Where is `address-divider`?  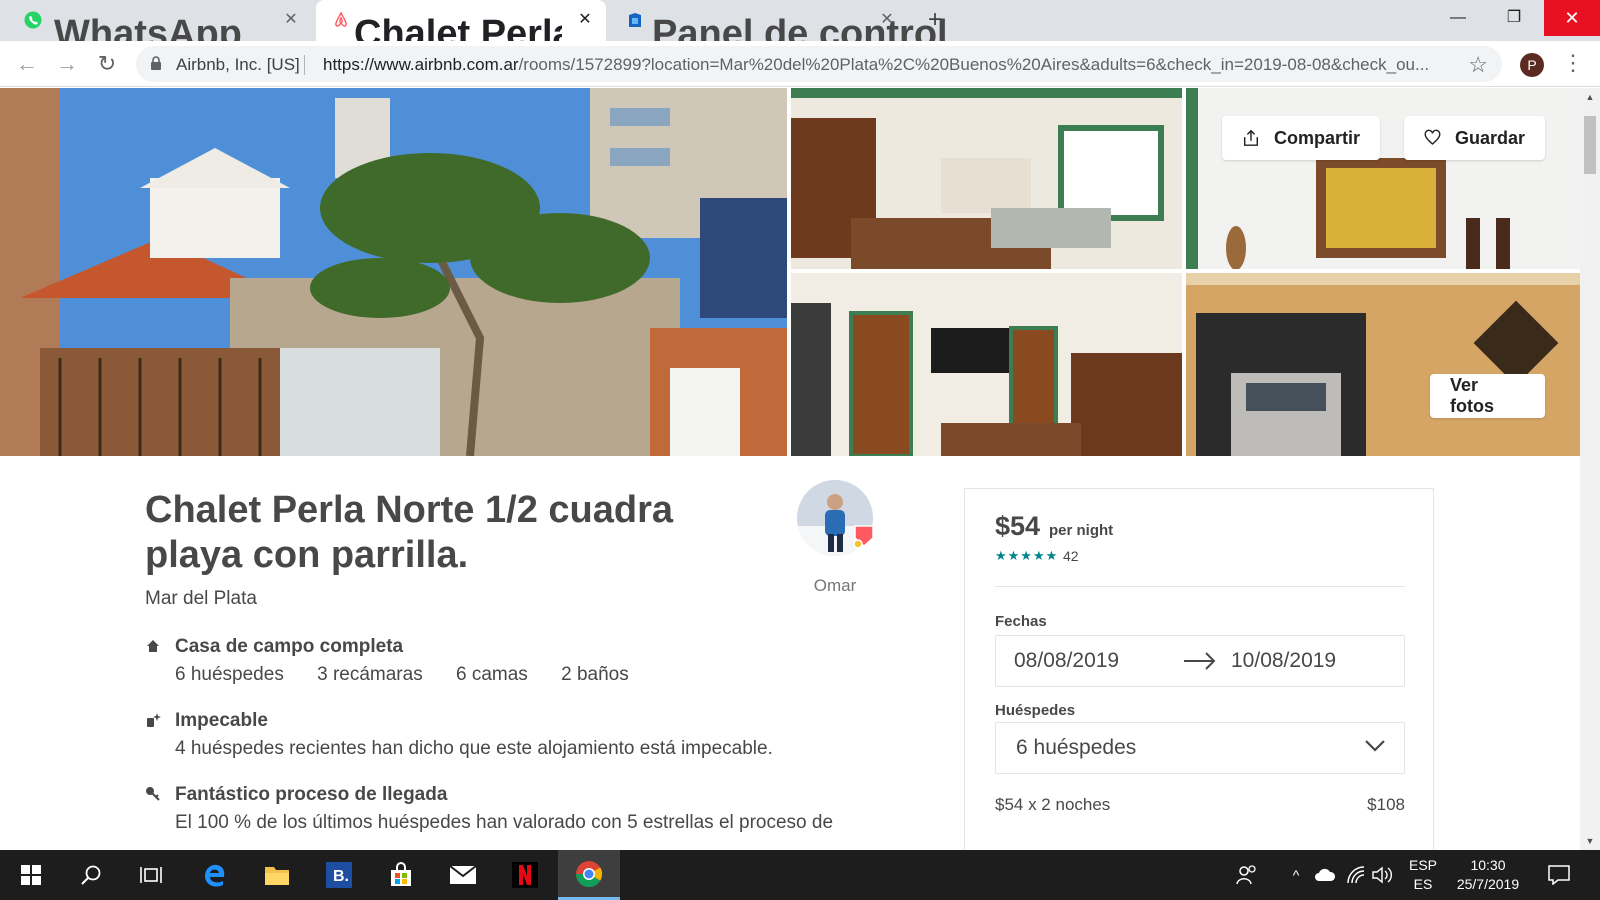 address-divider is located at coordinates (304, 65).